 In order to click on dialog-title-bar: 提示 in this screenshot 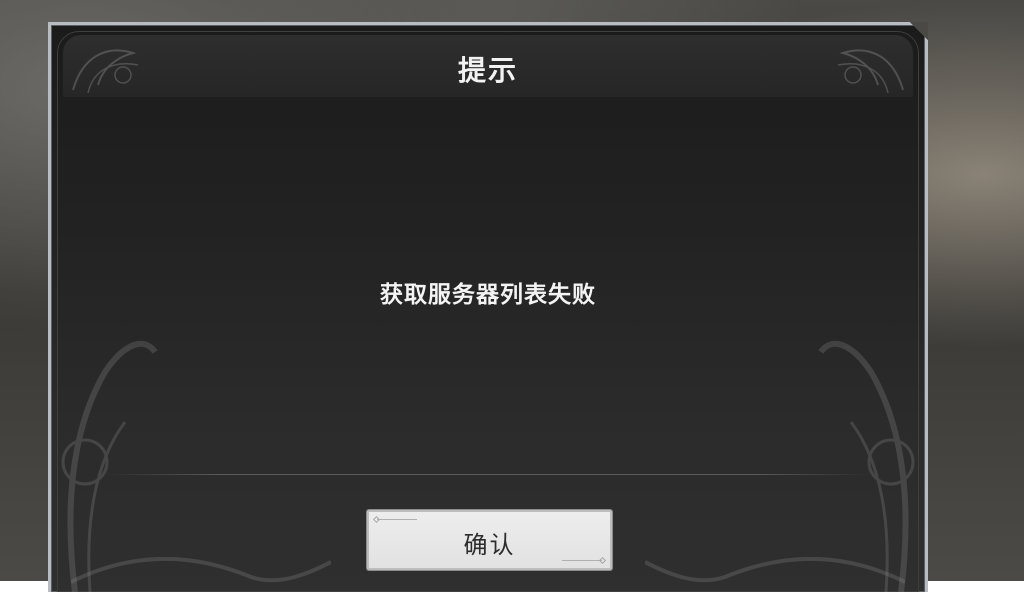, I will do `click(488, 66)`.